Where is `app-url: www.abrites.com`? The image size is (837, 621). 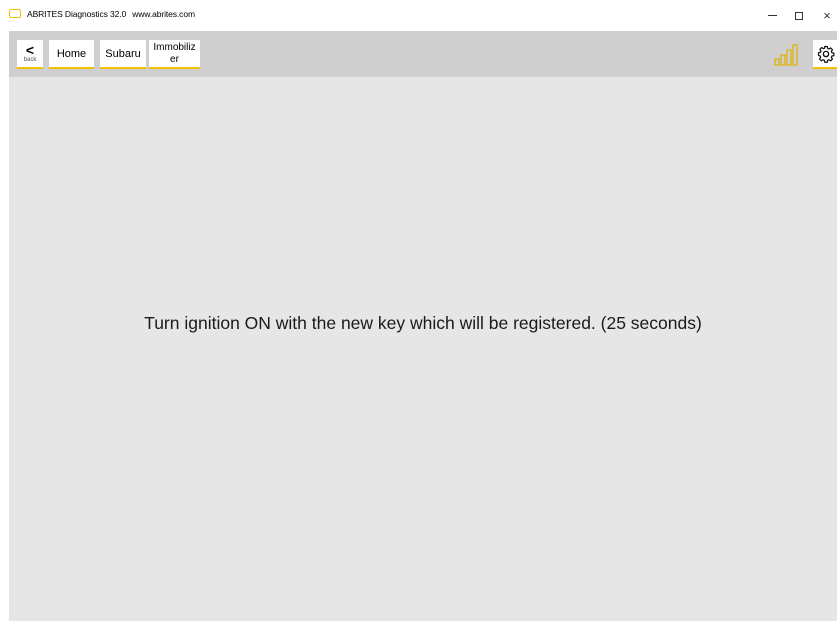
app-url: www.abrites.com is located at coordinates (163, 14).